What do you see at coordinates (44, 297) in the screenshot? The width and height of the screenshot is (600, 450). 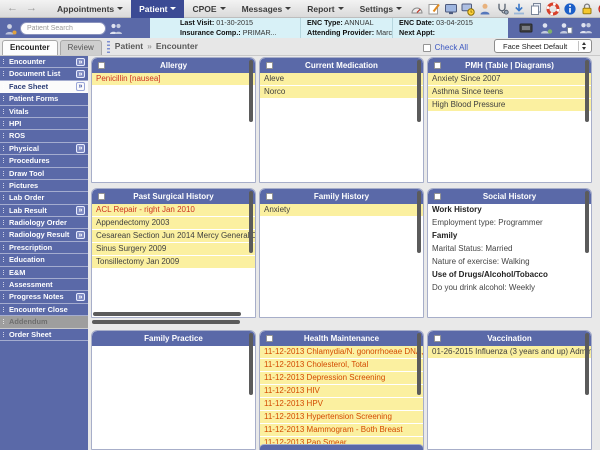 I see `sidebar-item-progress-notes: Progress Notes»` at bounding box center [44, 297].